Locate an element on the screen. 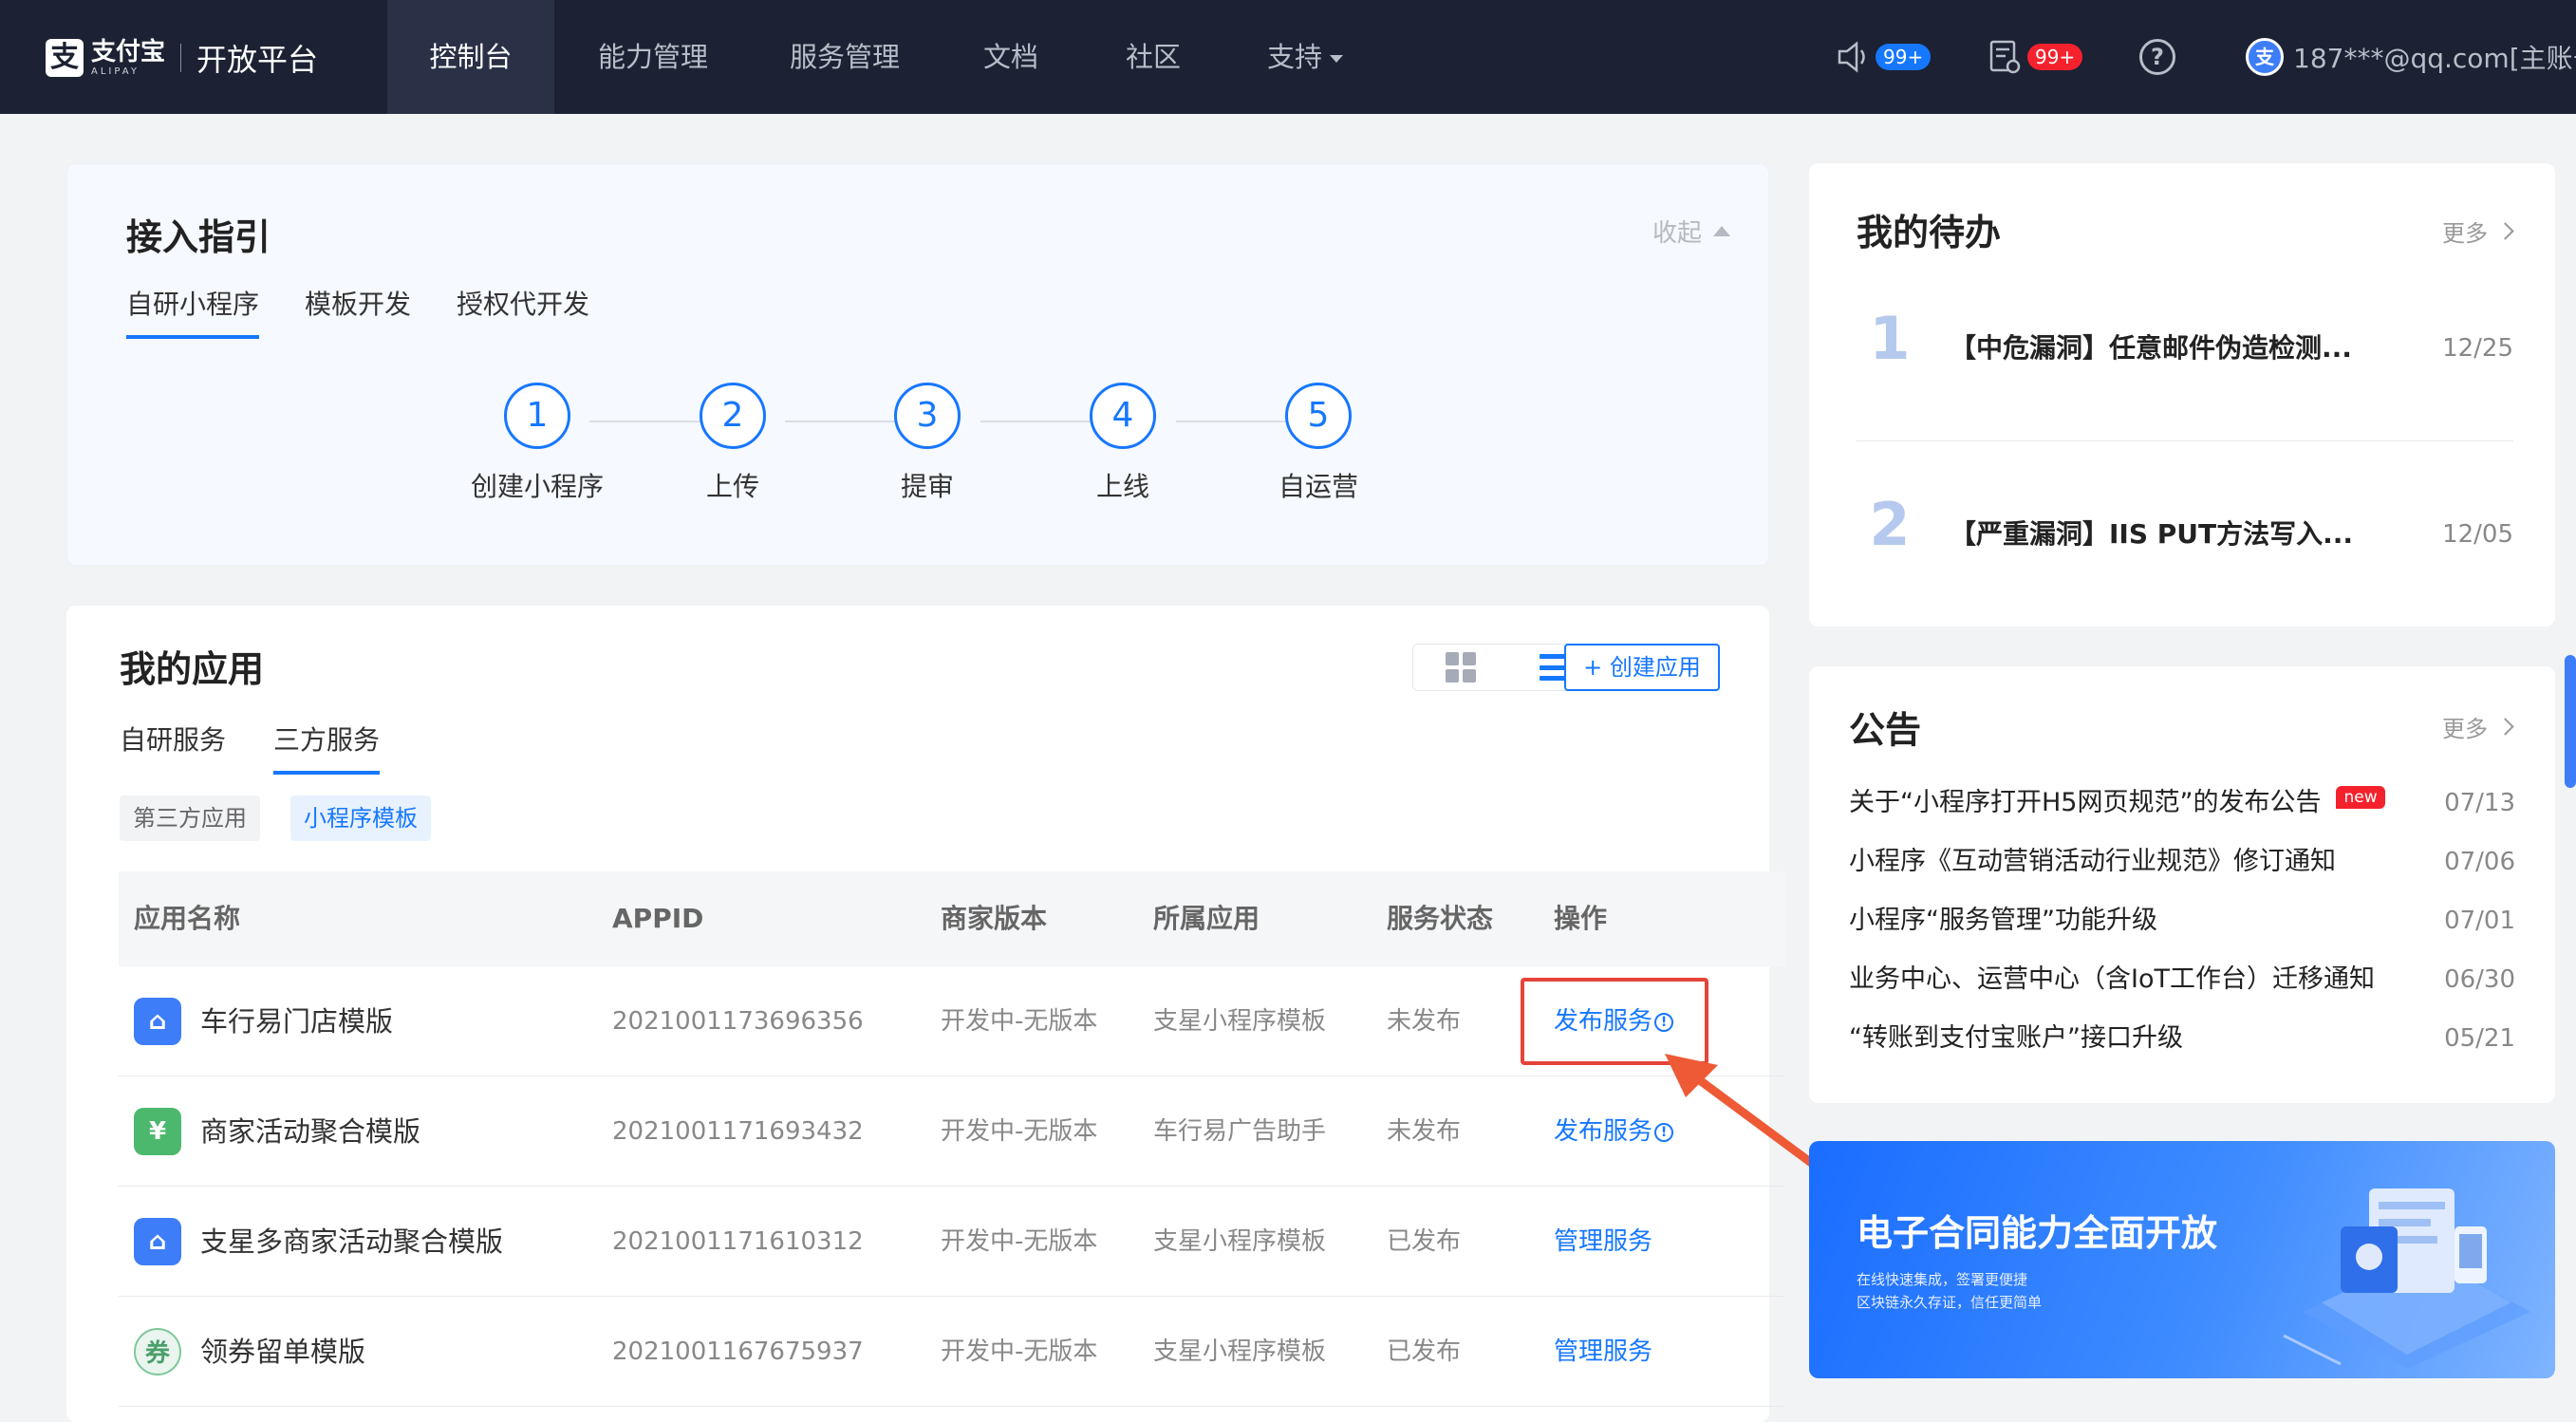 The width and height of the screenshot is (2576, 1422). nav-capability: 能力管理 is located at coordinates (653, 57).